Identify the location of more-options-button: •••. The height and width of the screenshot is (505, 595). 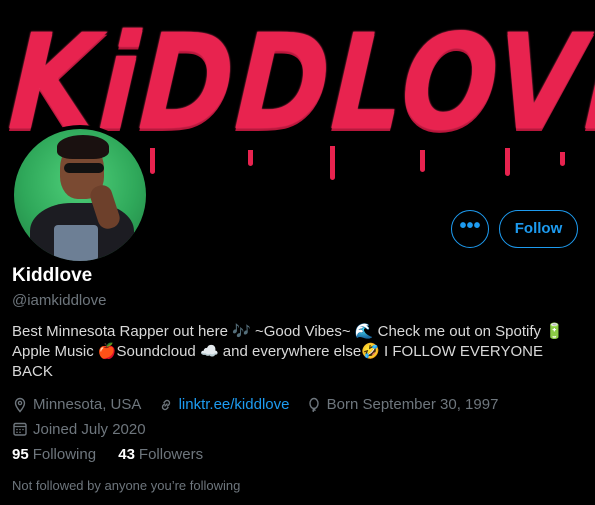
(470, 229).